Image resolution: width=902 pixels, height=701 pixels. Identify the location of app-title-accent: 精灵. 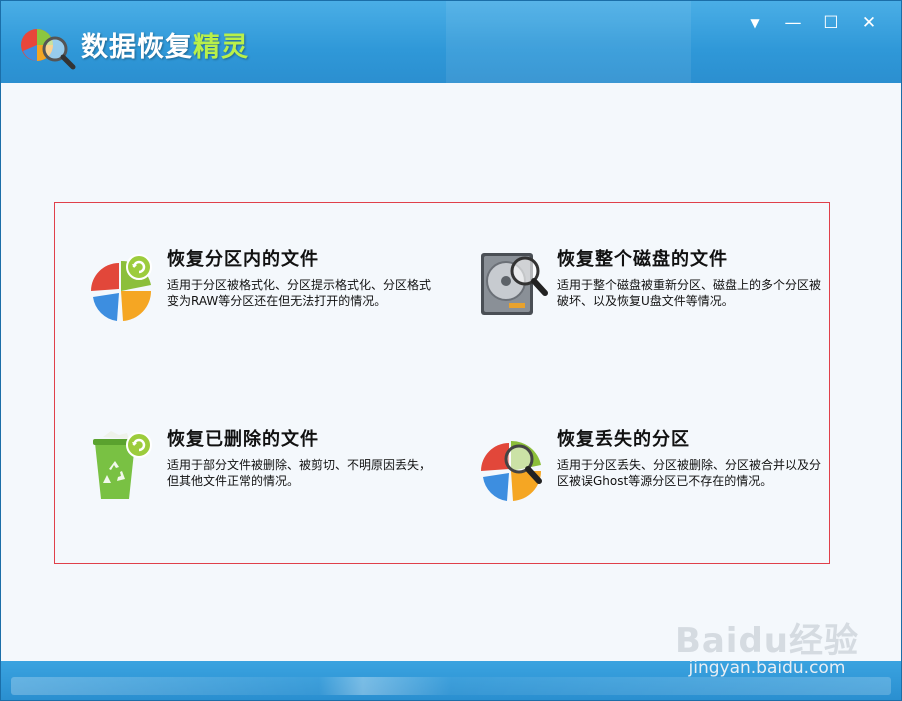
(221, 47).